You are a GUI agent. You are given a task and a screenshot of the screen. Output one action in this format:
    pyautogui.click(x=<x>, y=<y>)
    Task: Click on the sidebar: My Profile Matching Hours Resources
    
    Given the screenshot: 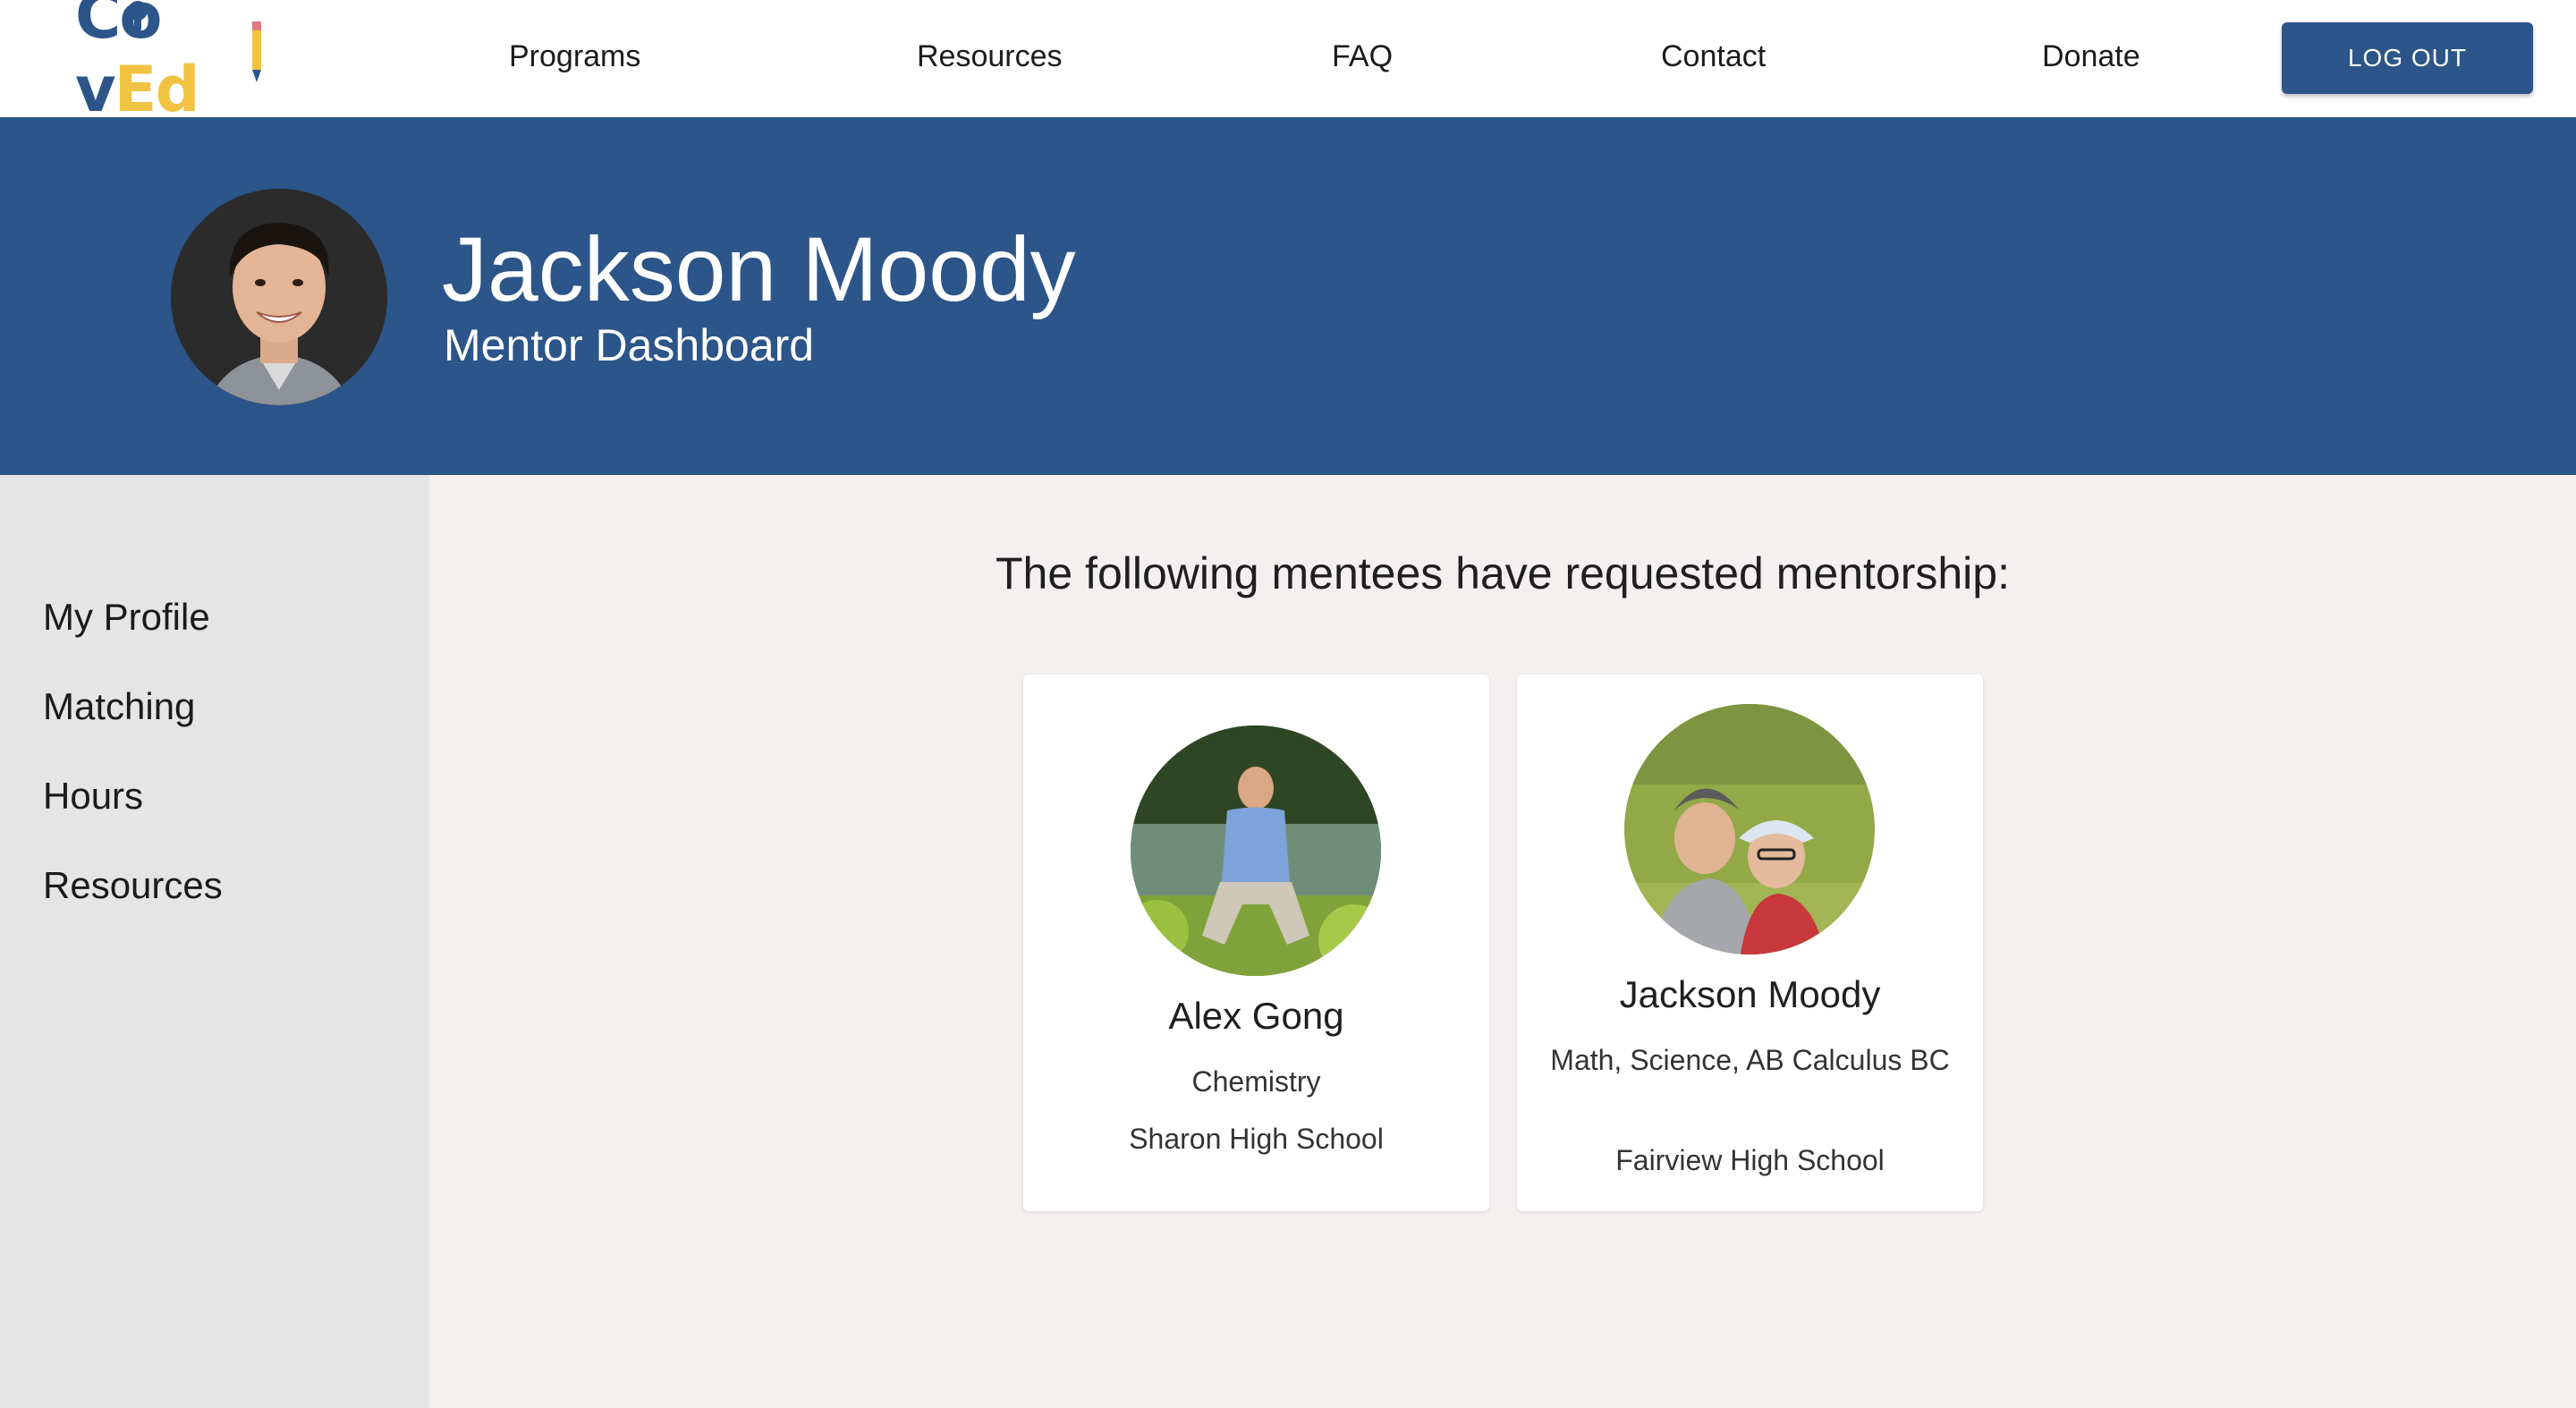 What is the action you would take?
    pyautogui.click(x=214, y=941)
    